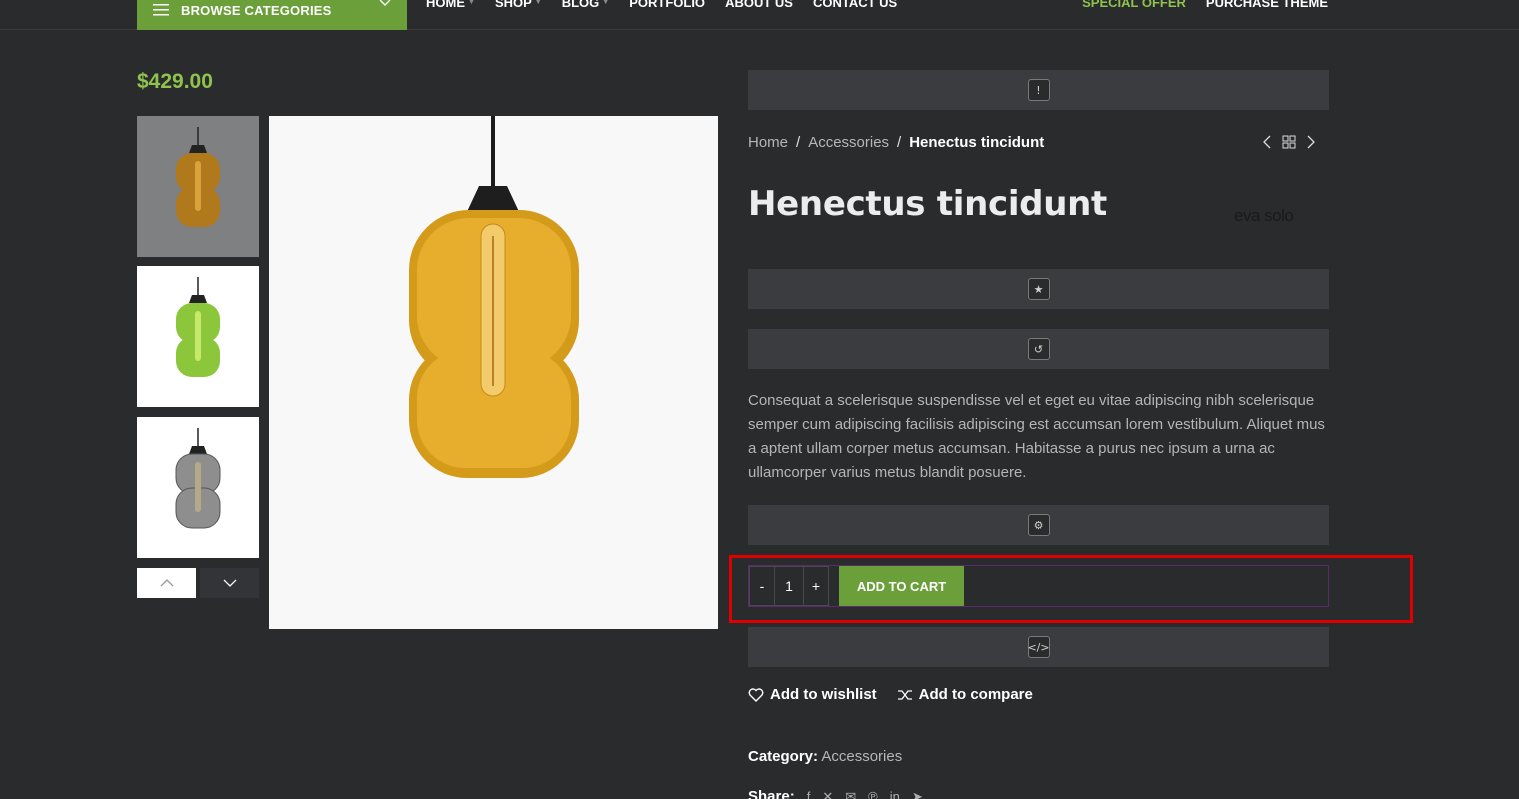  I want to click on nav-shop: SHOP ▼, so click(518, 5).